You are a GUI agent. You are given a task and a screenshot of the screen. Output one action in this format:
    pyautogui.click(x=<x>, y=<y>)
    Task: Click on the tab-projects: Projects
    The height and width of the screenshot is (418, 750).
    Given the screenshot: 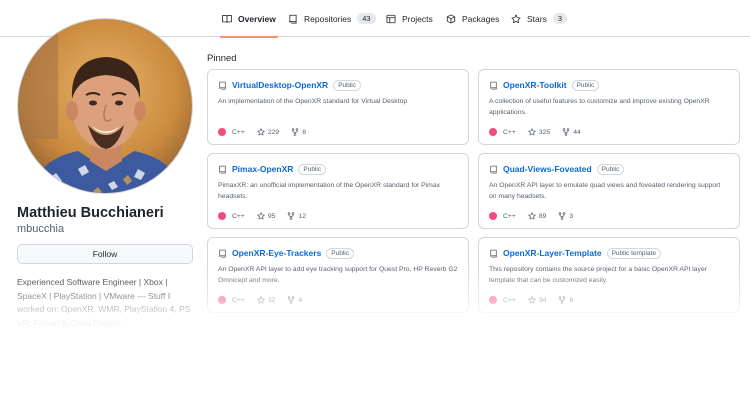 What is the action you would take?
    pyautogui.click(x=409, y=18)
    